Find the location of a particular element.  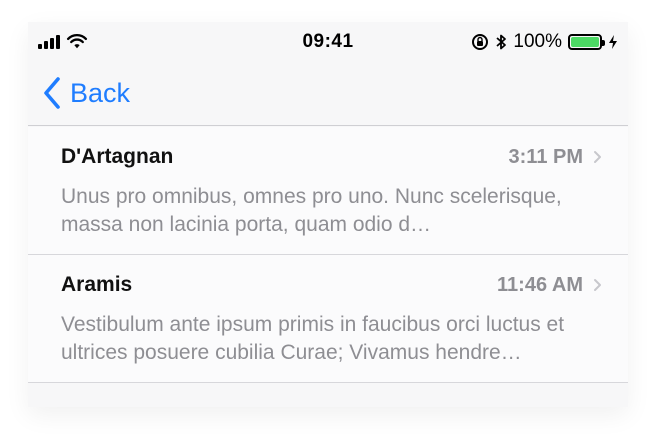

message-time-group: 11:46 AM is located at coordinates (549, 285).